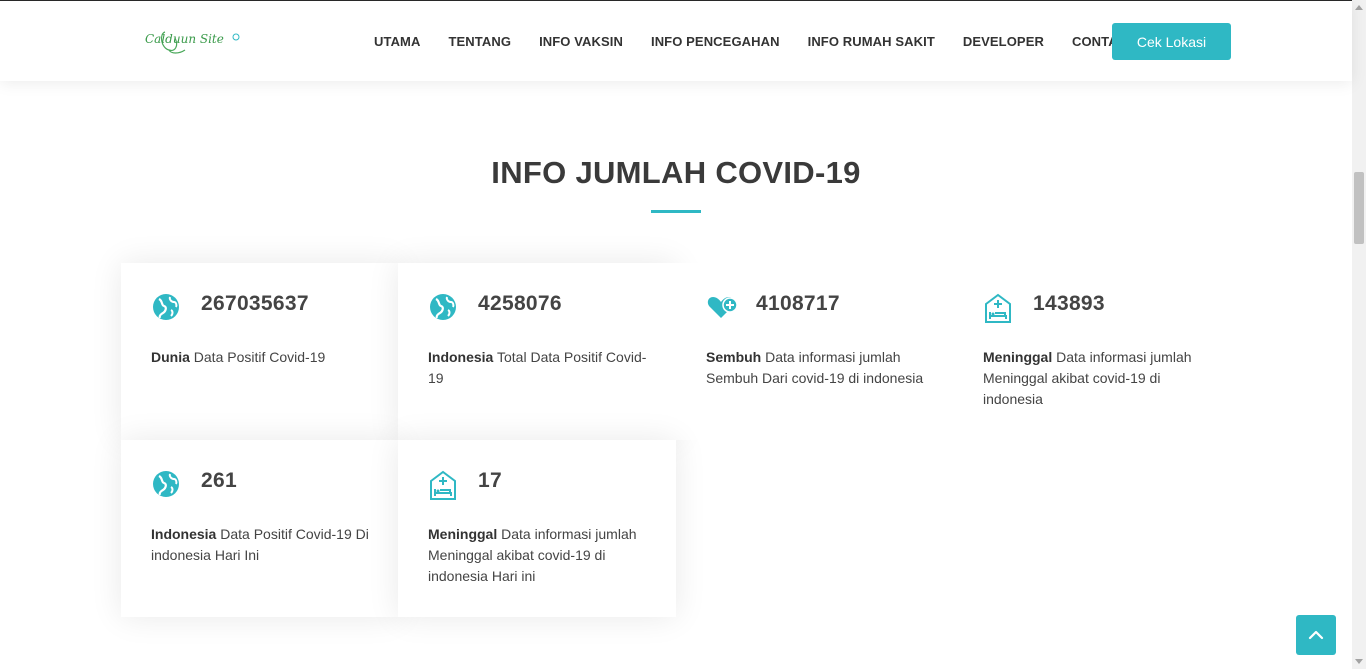 This screenshot has width=1366, height=669. I want to click on nav-info-pencegahan: INFO PENCEGAHAN, so click(715, 41).